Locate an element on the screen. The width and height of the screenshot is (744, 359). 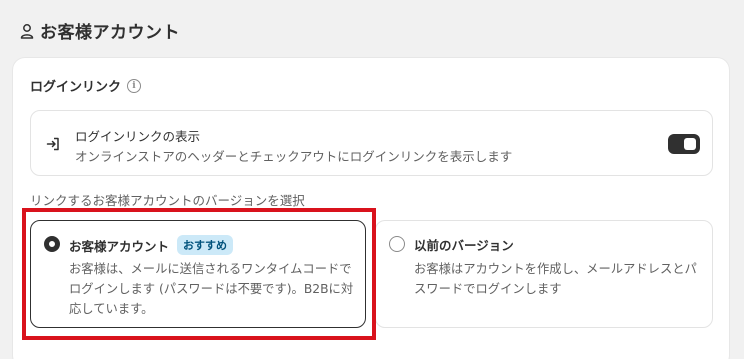
option-title: お客様アカウント おすすめ is located at coordinates (151, 245).